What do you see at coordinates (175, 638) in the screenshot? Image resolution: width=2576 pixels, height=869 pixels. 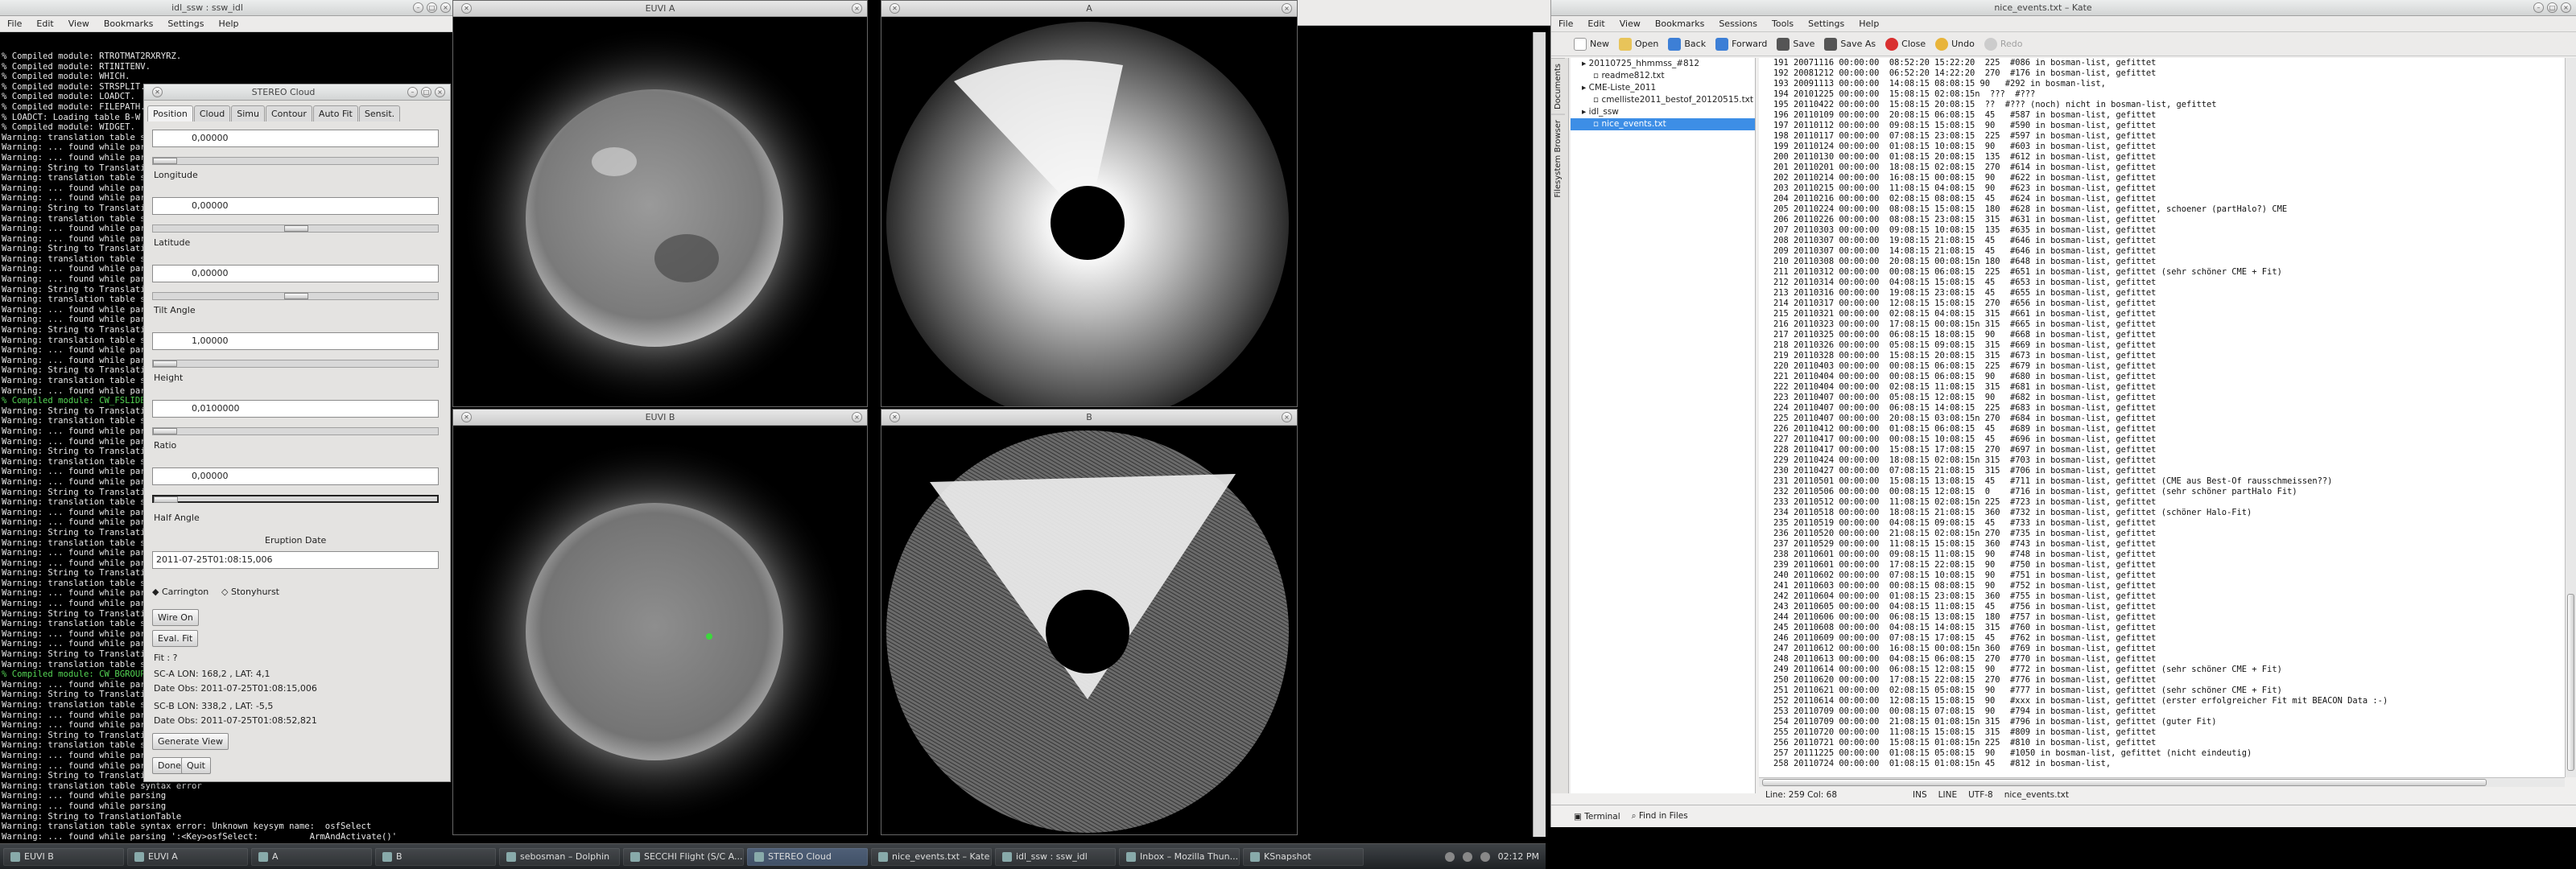 I see `eval-fit-button: Eval. Fit` at bounding box center [175, 638].